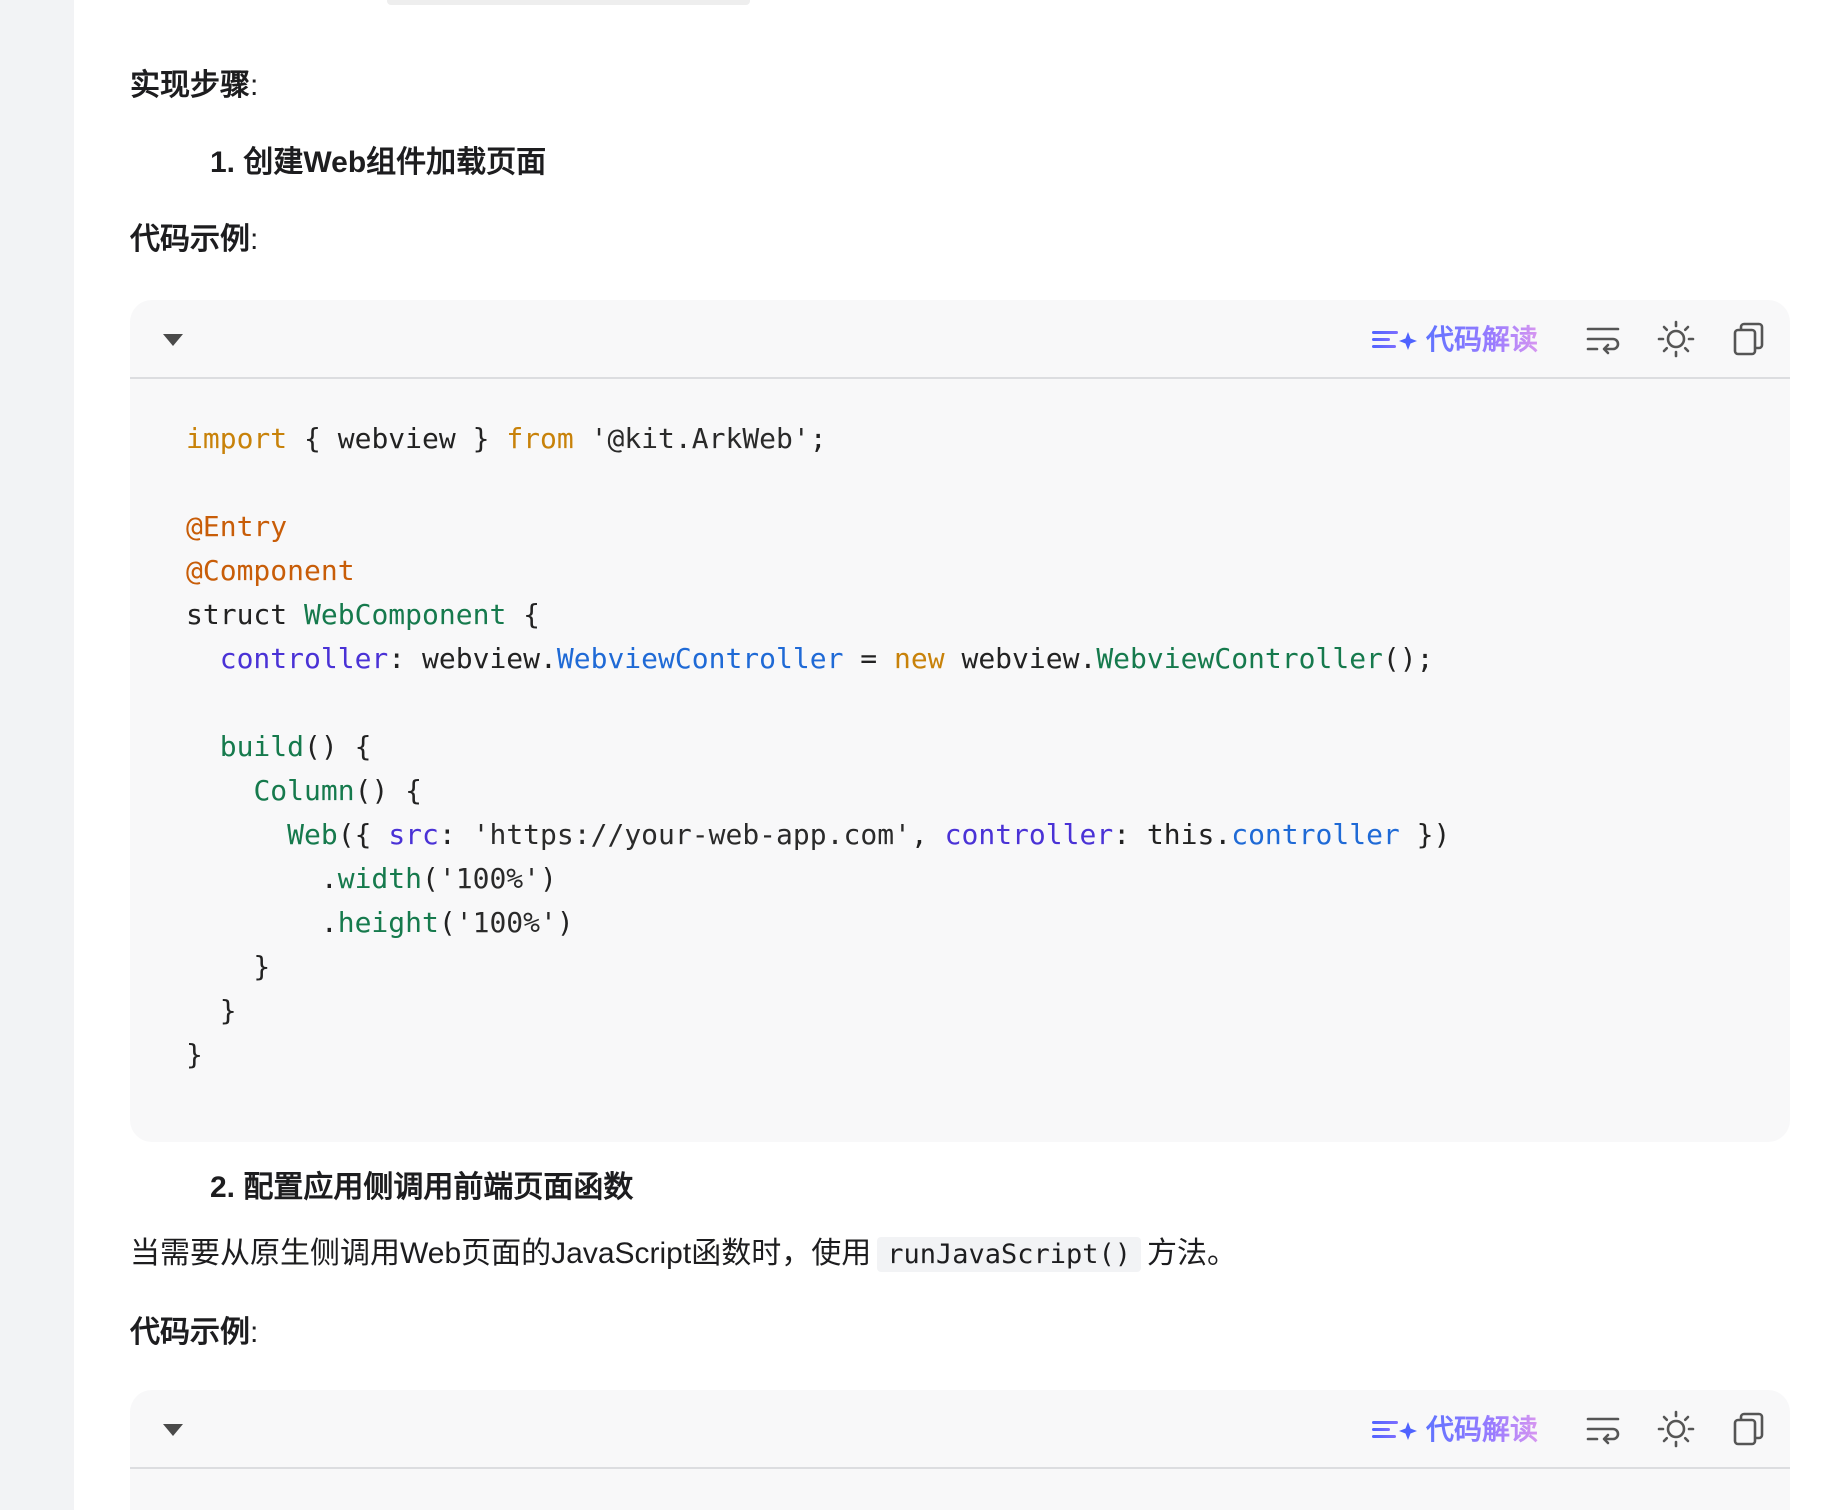 This screenshot has width=1842, height=1510. Describe the element at coordinates (270, 570) in the screenshot. I see `code-line: @Component` at that location.